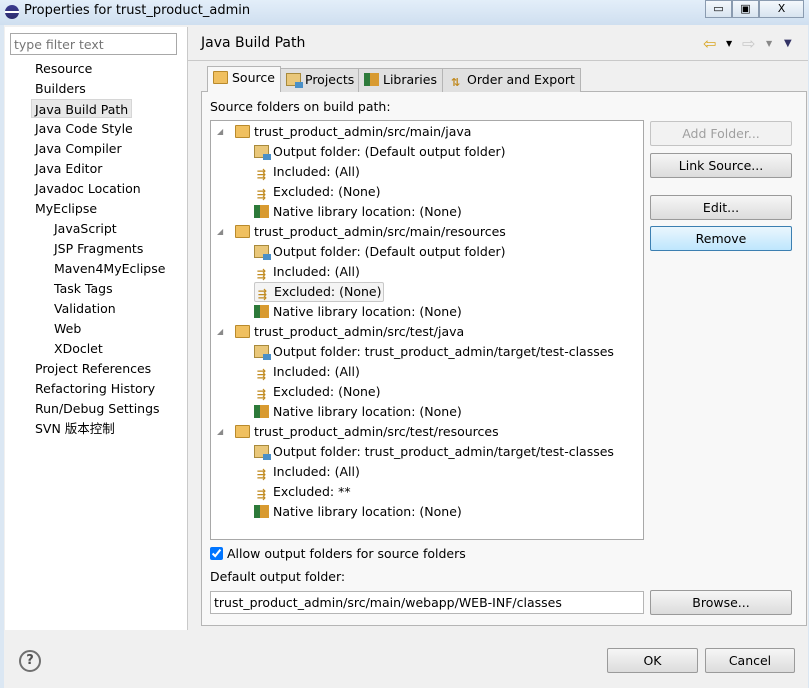 The width and height of the screenshot is (809, 688). Describe the element at coordinates (511, 80) in the screenshot. I see `tab-order-and-export: ⇅ Order and Export` at that location.